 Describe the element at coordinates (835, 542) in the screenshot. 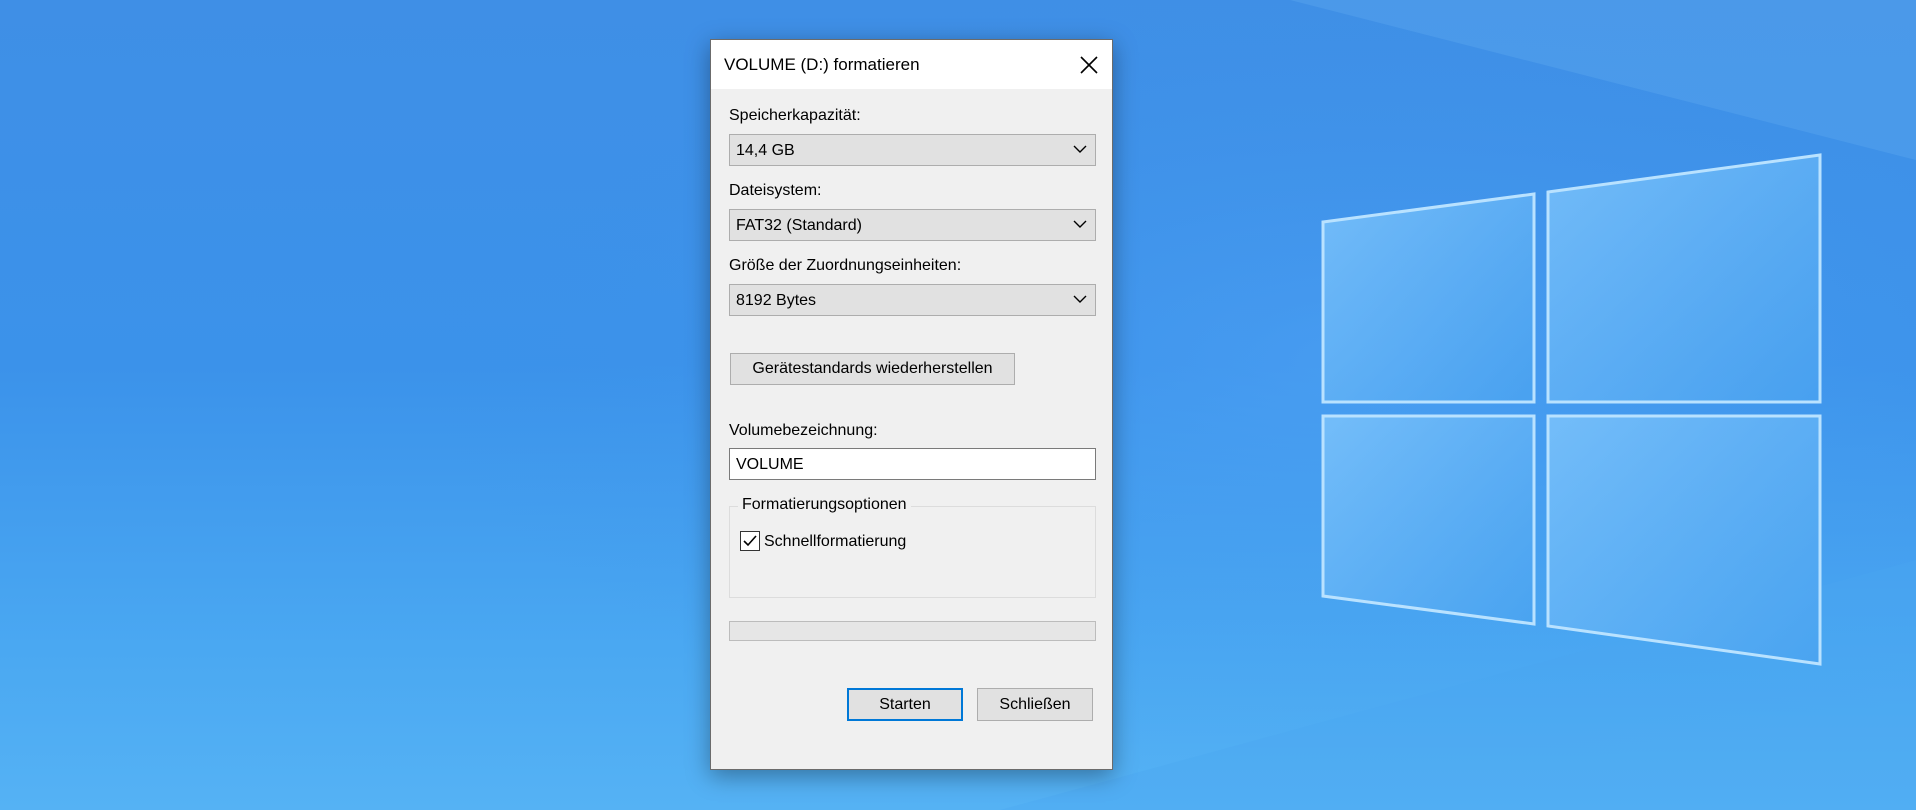

I see `quick-format-label: Schnellformatierung` at that location.